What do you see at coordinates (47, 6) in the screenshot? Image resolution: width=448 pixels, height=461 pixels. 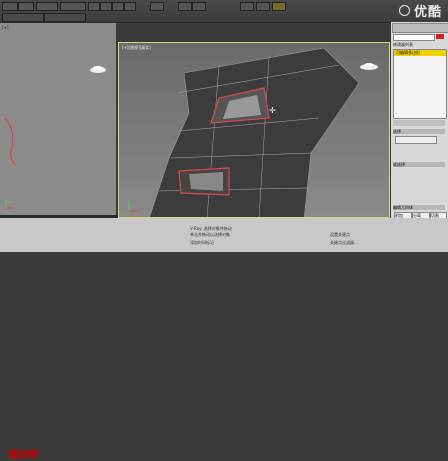 I see `link-button` at bounding box center [47, 6].